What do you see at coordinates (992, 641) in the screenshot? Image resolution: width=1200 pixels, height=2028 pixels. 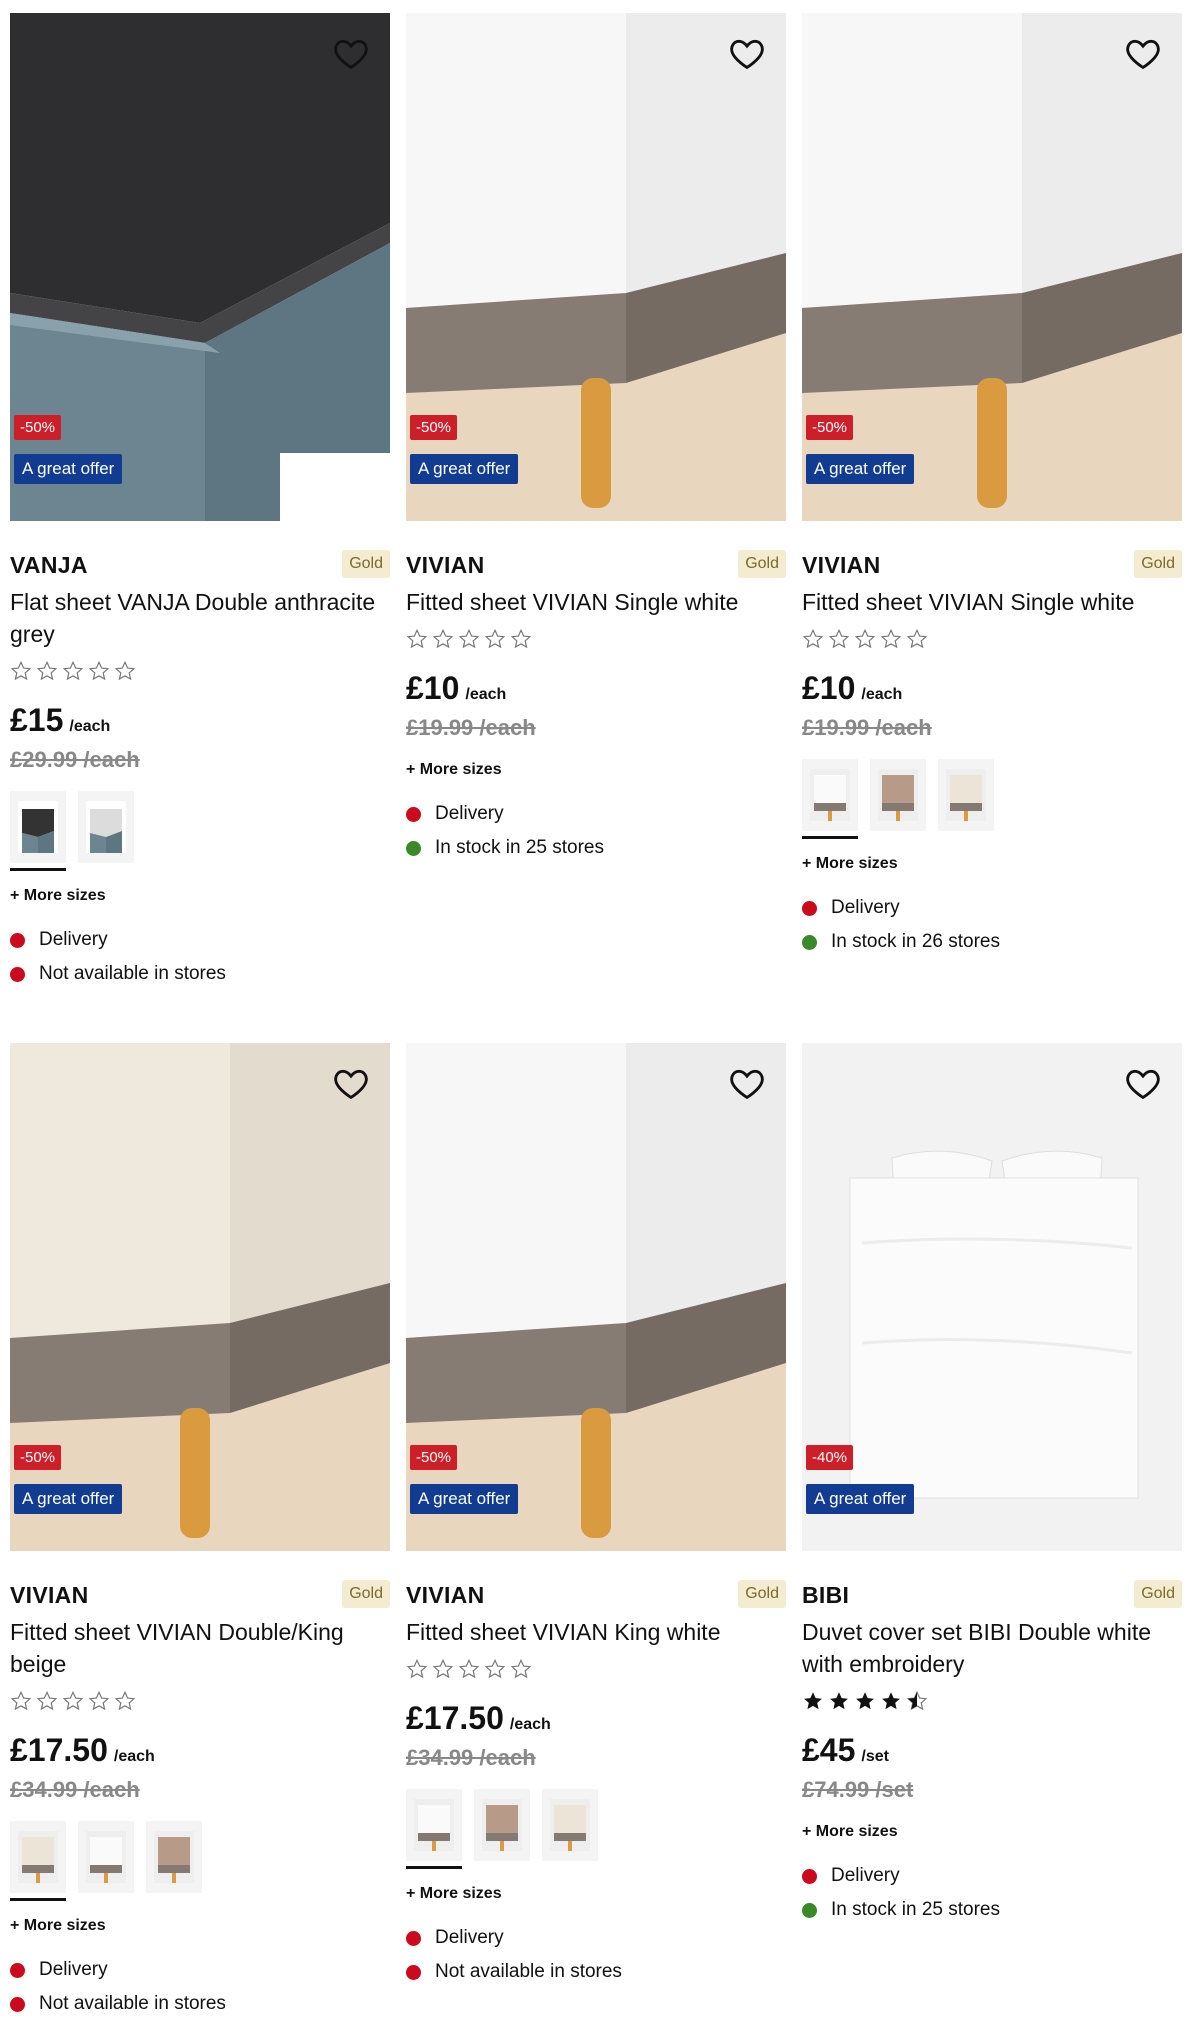 I see `rating-stars` at bounding box center [992, 641].